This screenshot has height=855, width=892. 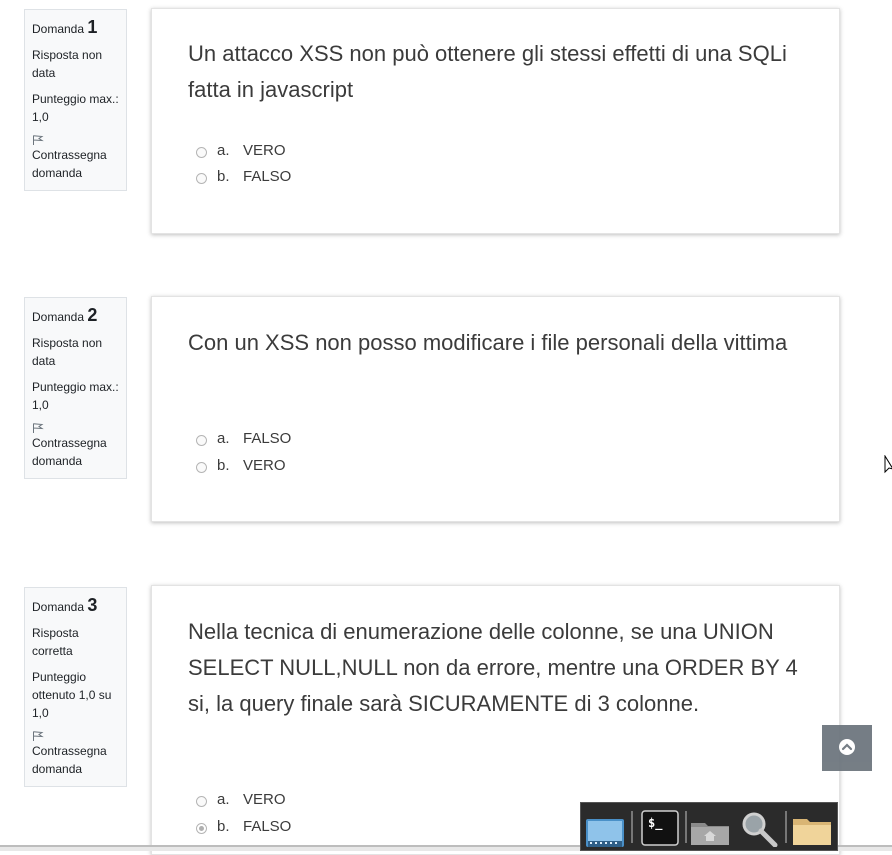 I want to click on question-number-value: 3, so click(x=92, y=605).